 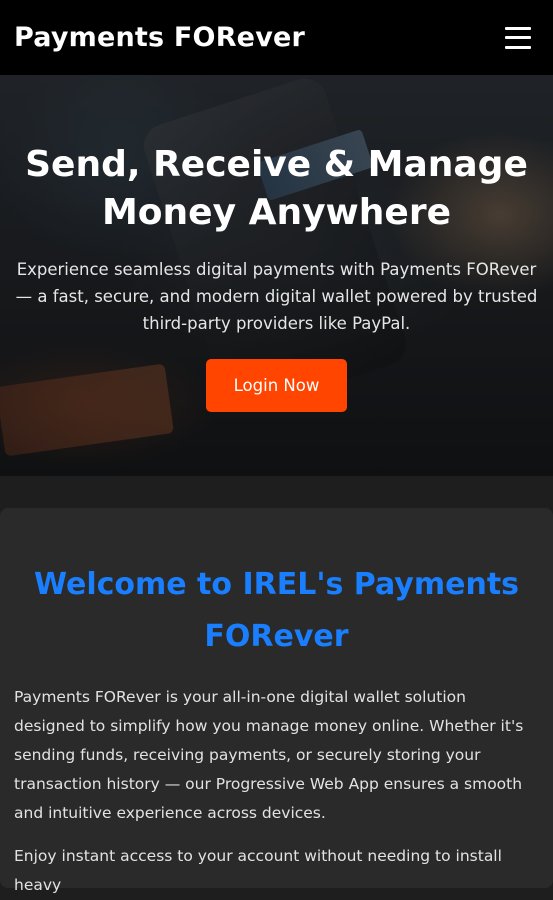 I want to click on welcome-title: Welcome to IREL's Payments FORever, so click(x=276, y=610).